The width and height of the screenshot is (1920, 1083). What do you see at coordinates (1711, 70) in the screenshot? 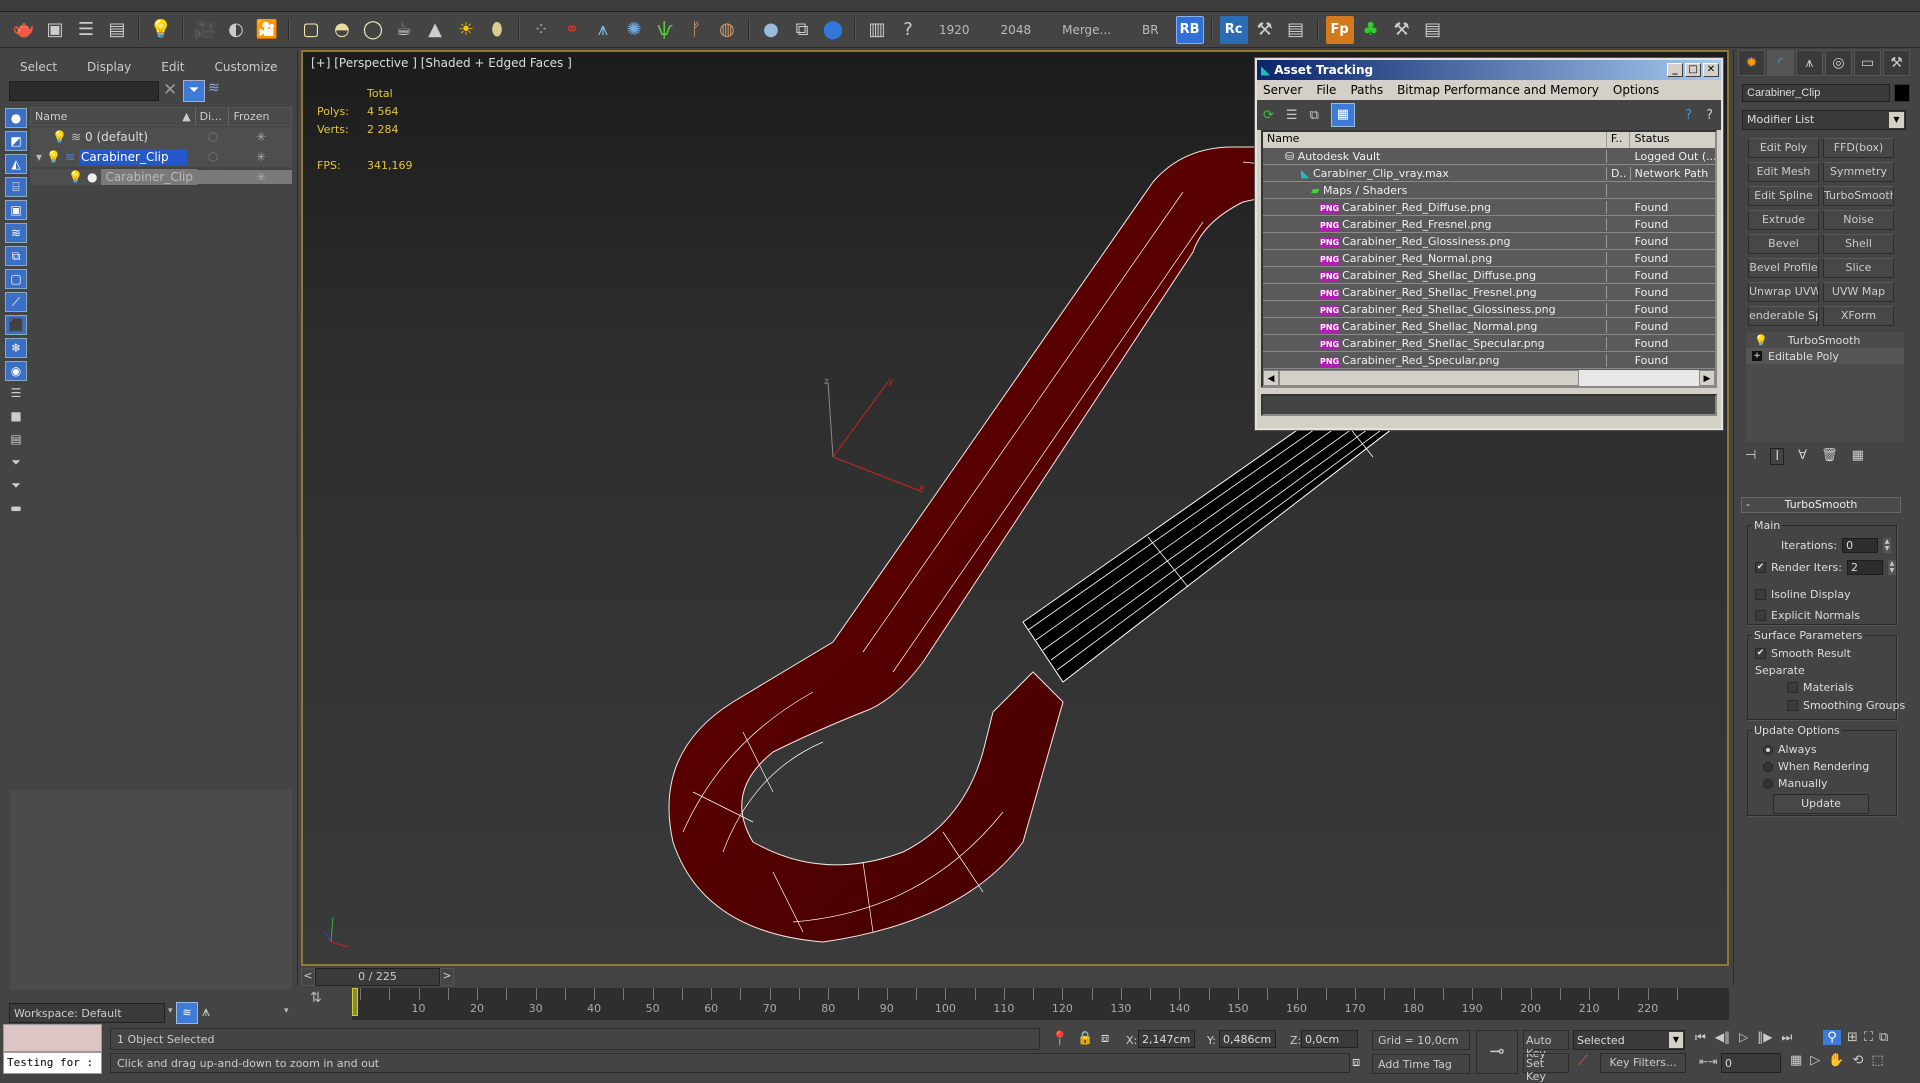
I see `close-button: ✕` at bounding box center [1711, 70].